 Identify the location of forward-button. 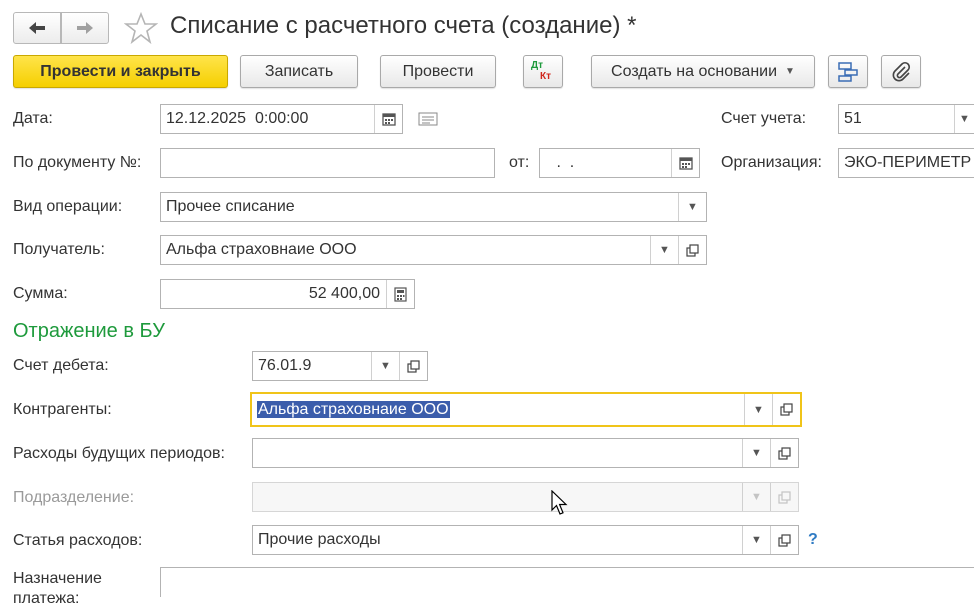
(85, 28).